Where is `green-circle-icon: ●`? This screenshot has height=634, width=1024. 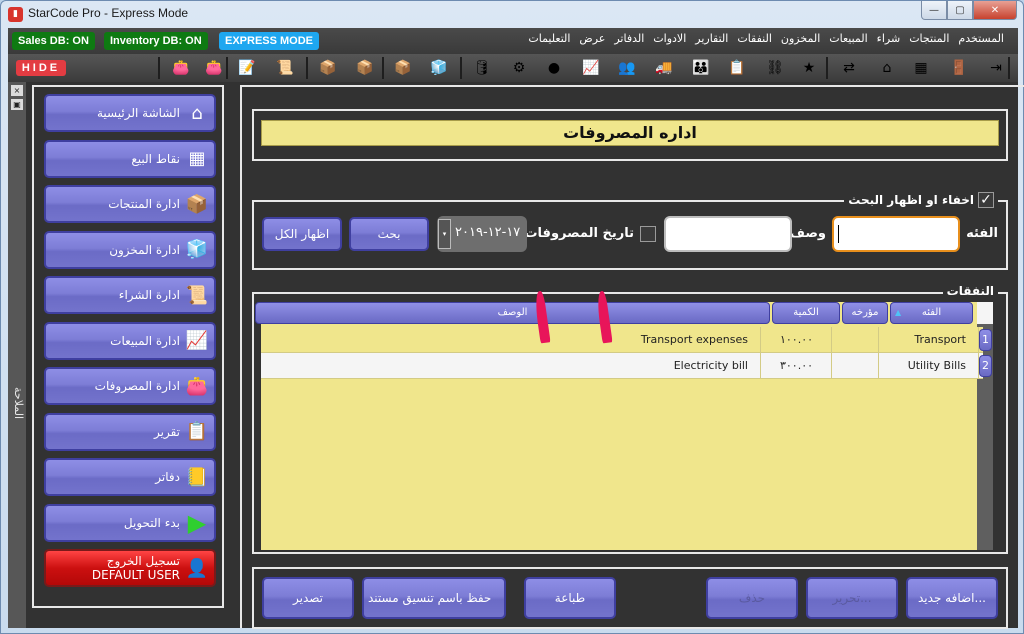
green-circle-icon: ● is located at coordinates (554, 68).